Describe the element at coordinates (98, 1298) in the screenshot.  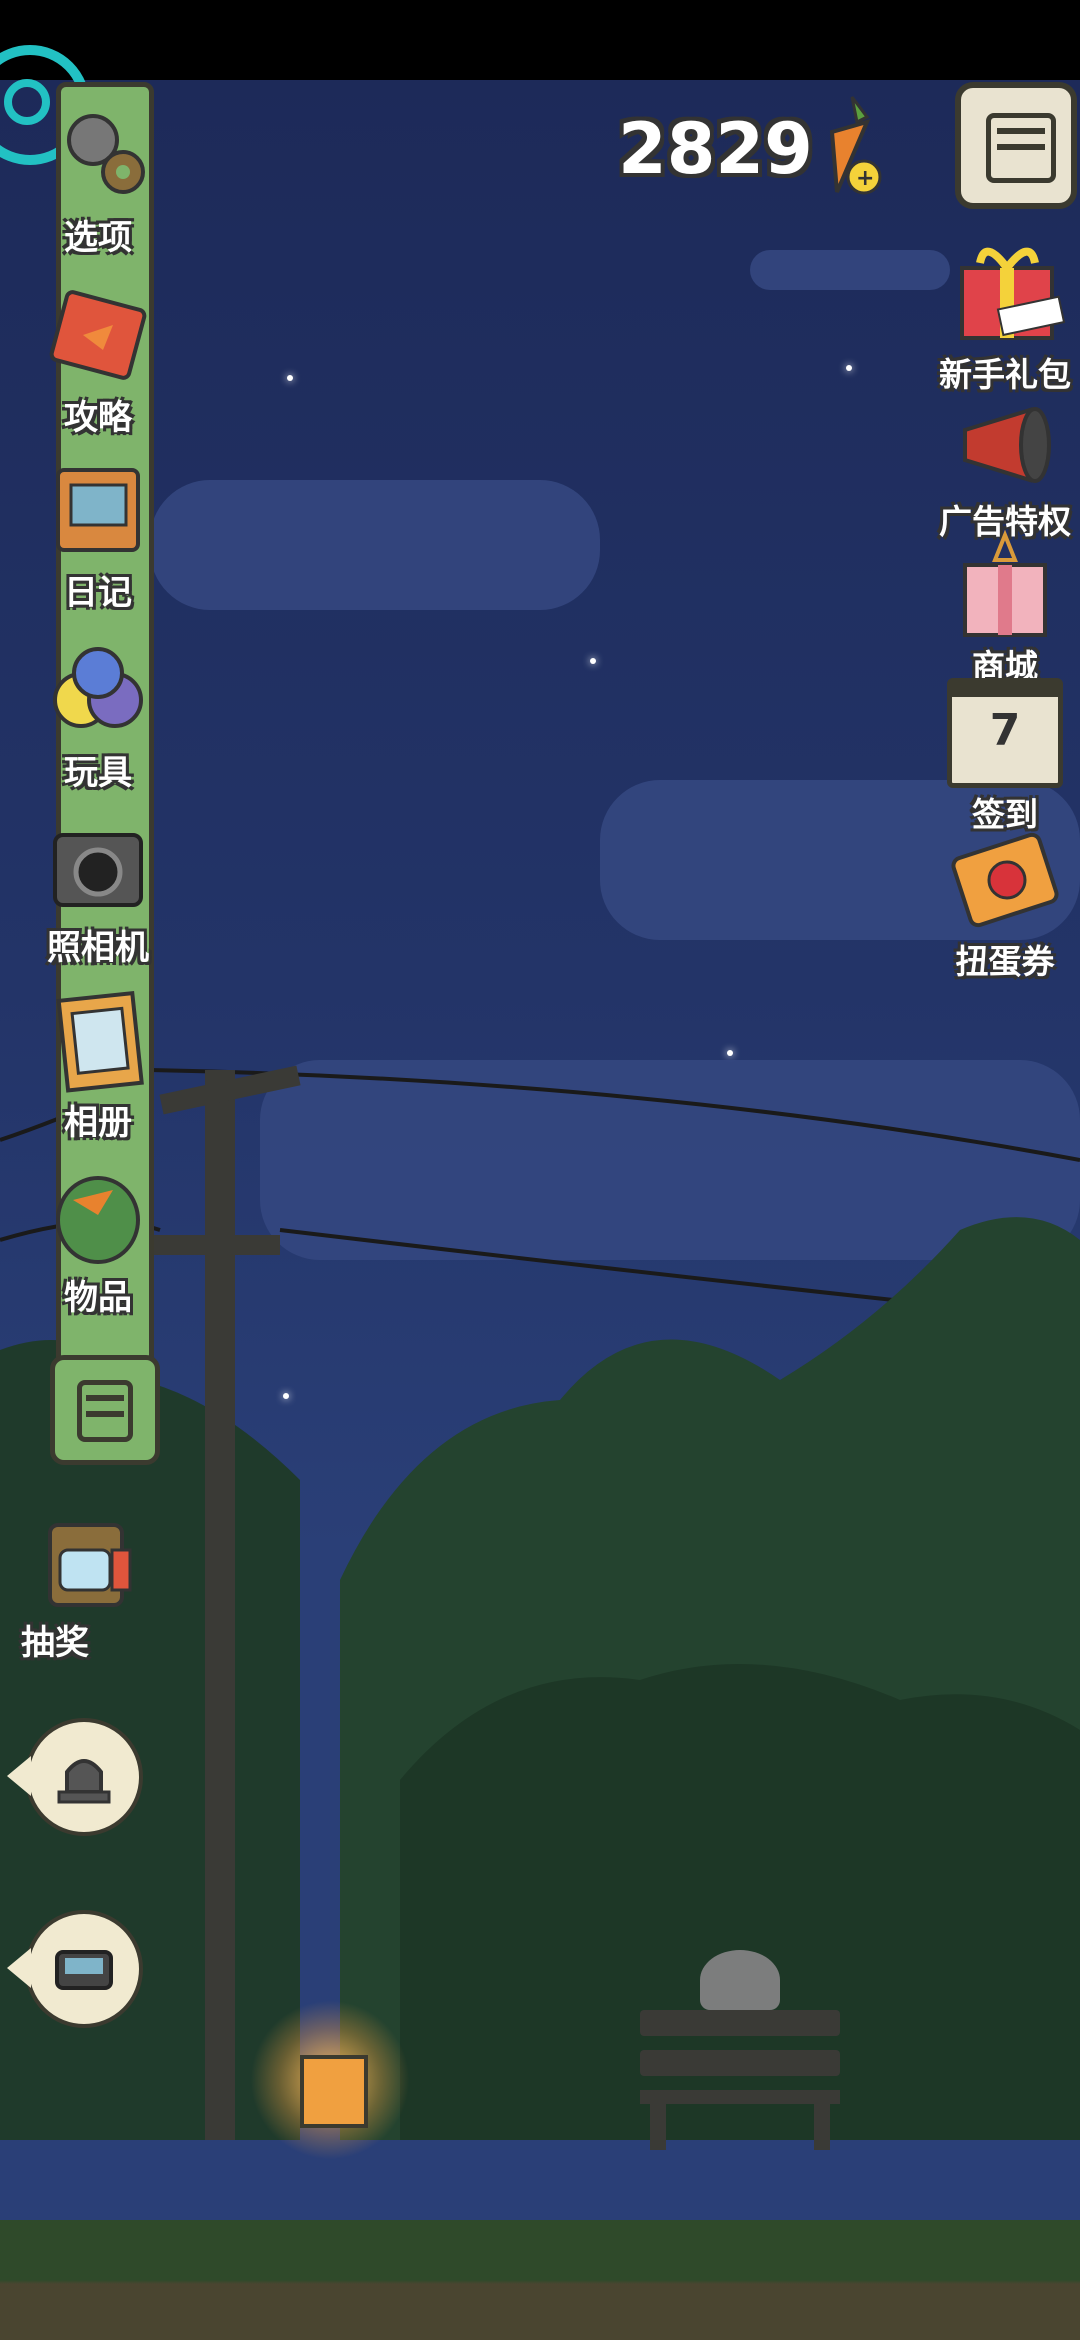
I see `sidebar-label: 物品` at that location.